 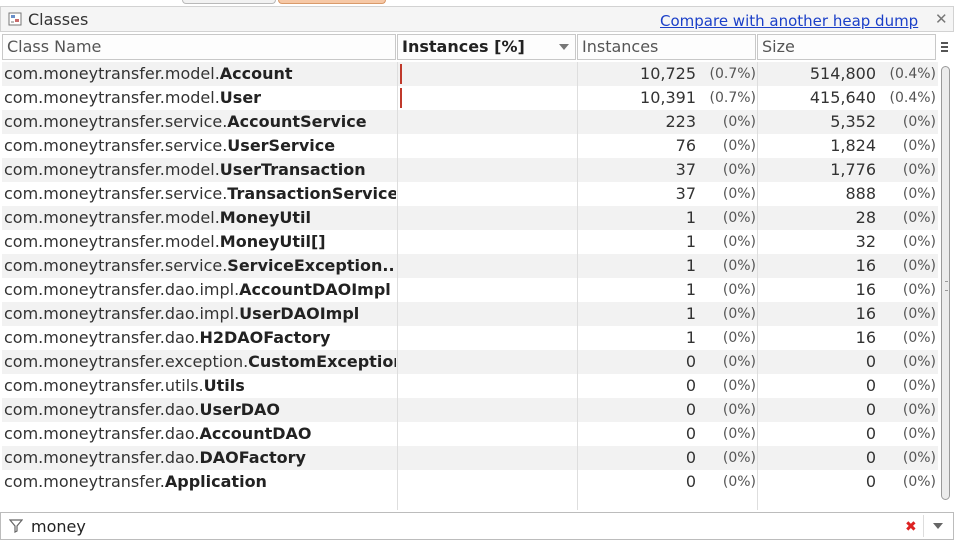 I want to click on column-divider, so click(x=757, y=286).